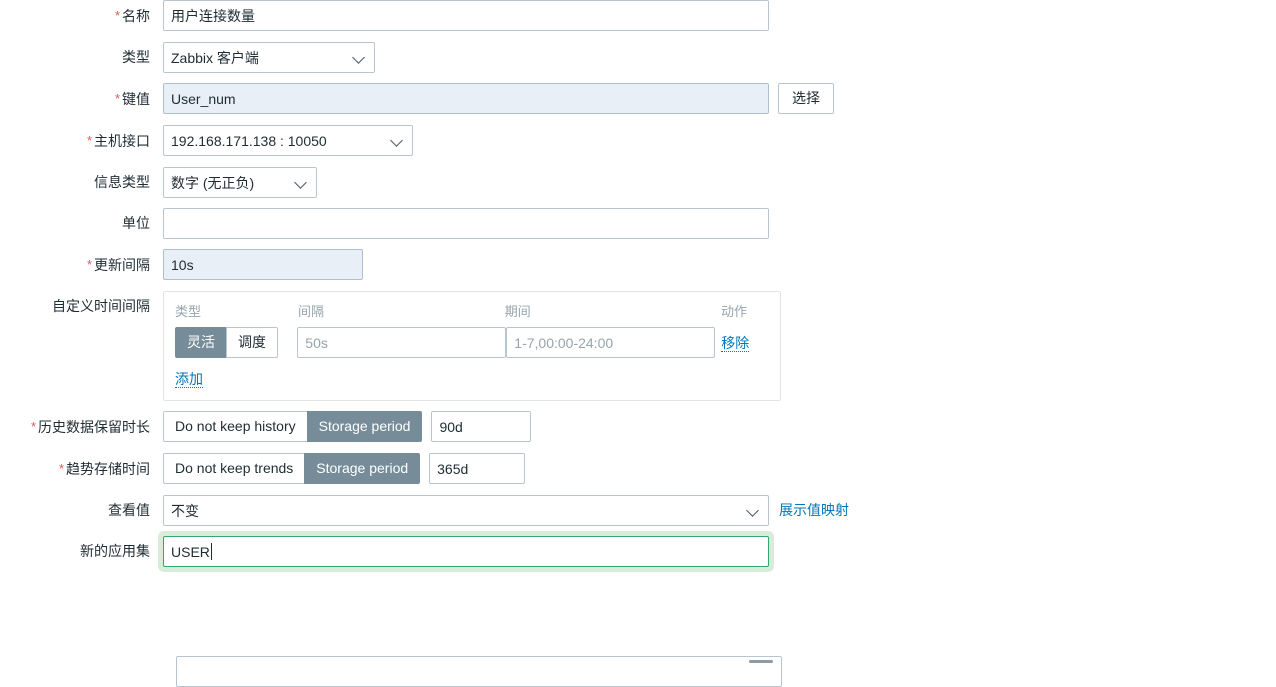 The height and width of the screenshot is (687, 1276). I want to click on name-input, so click(466, 15).